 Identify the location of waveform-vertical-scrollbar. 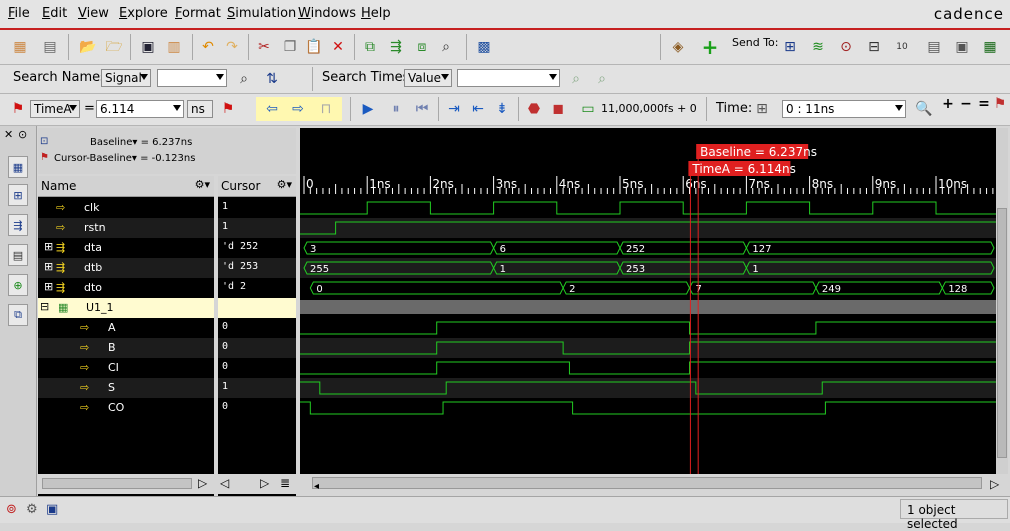
(1002, 301).